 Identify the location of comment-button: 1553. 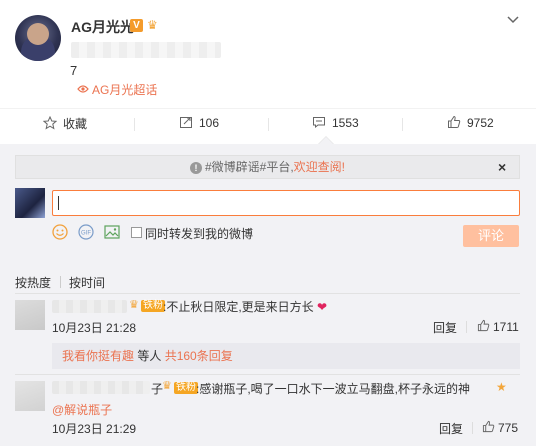
(335, 123).